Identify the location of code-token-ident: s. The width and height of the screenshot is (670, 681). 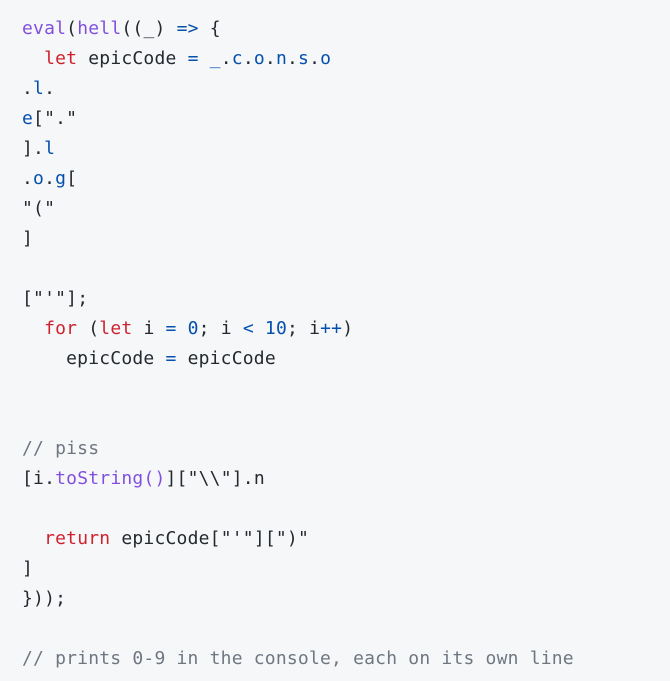
(304, 58).